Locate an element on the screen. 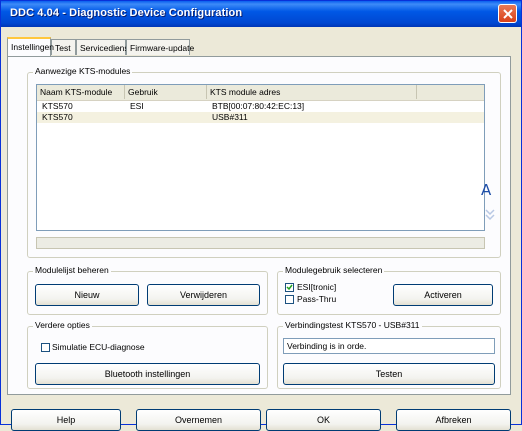 The height and width of the screenshot is (431, 522). ok-button: OK is located at coordinates (323, 420).